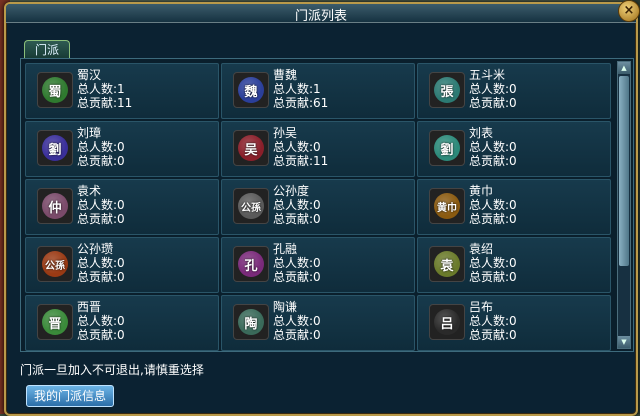 This screenshot has width=640, height=416. What do you see at coordinates (89, 191) in the screenshot?
I see `faction-name: 袁术` at bounding box center [89, 191].